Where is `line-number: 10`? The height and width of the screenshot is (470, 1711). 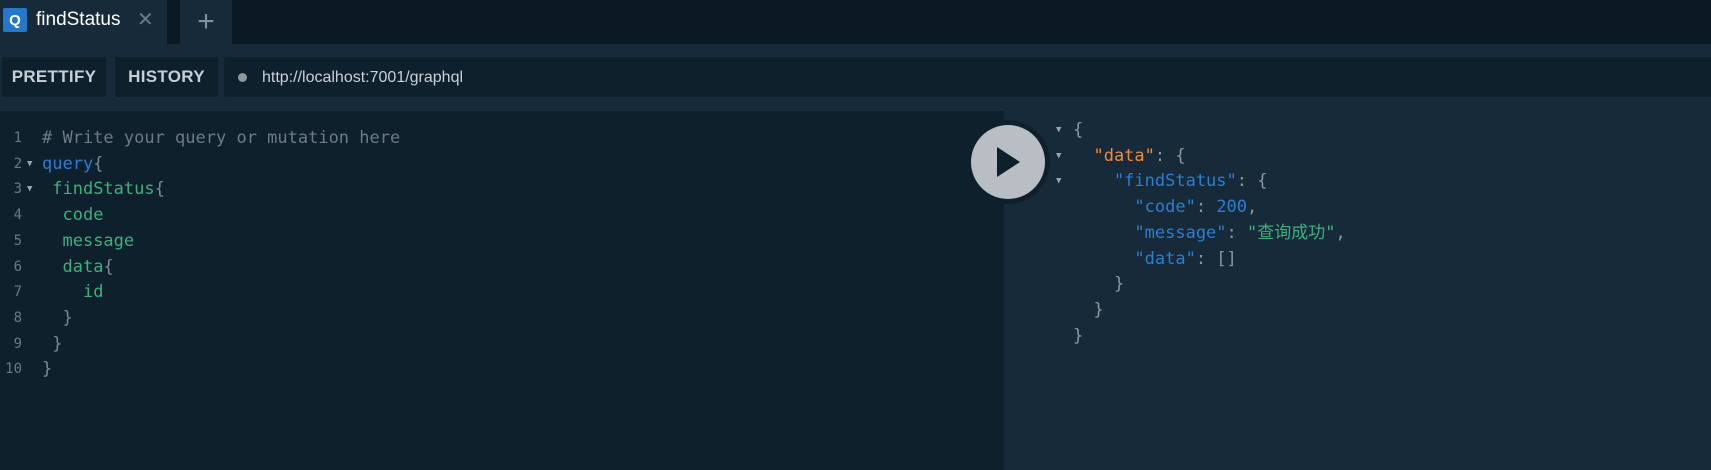 line-number: 10 is located at coordinates (13, 369).